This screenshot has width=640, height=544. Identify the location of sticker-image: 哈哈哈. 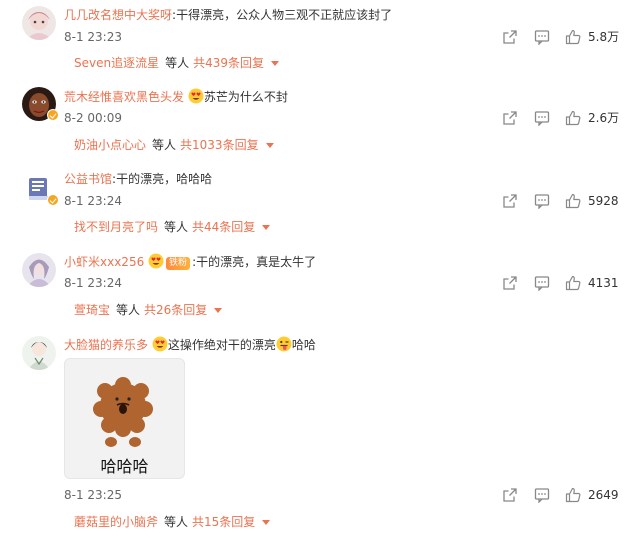
(124, 418).